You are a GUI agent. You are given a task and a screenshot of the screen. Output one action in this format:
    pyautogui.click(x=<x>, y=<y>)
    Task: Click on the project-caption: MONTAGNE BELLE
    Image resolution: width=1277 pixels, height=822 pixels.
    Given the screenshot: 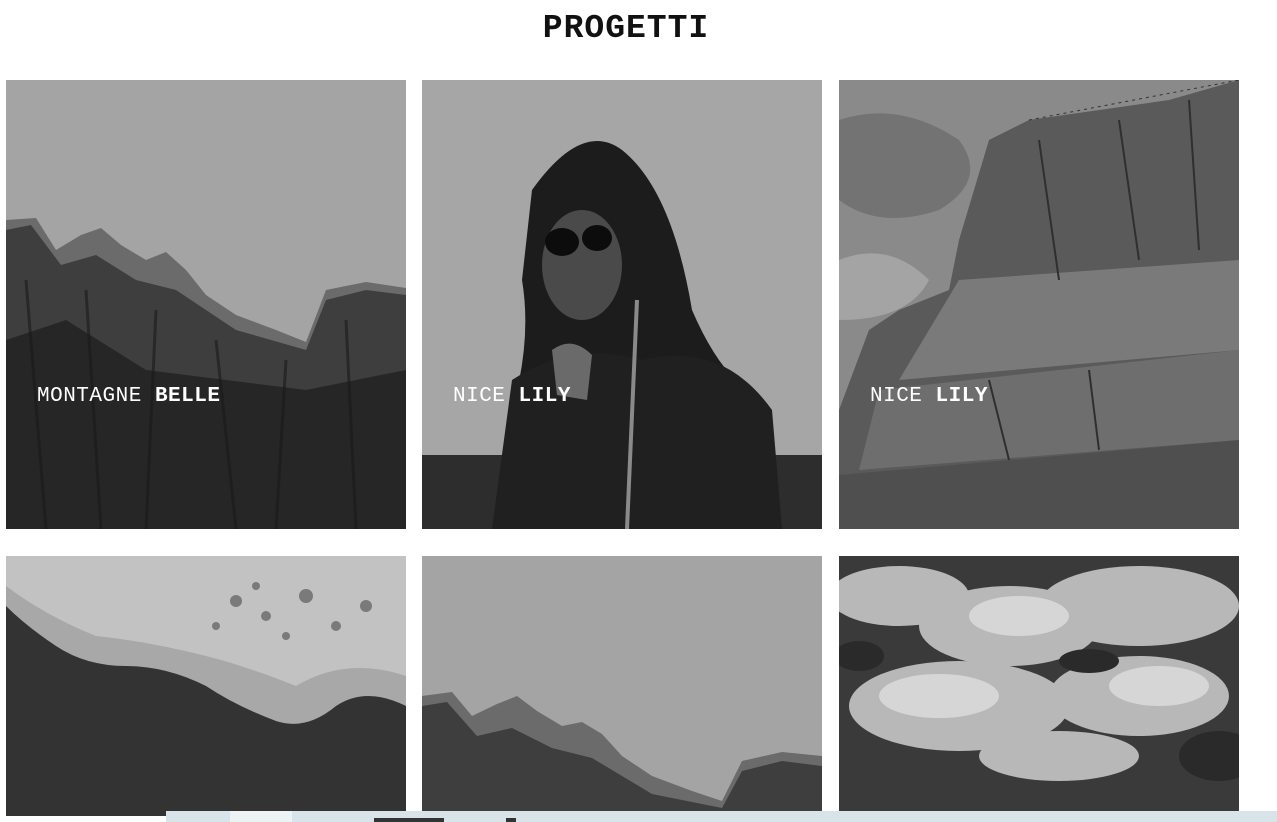 What is the action you would take?
    pyautogui.click(x=129, y=396)
    